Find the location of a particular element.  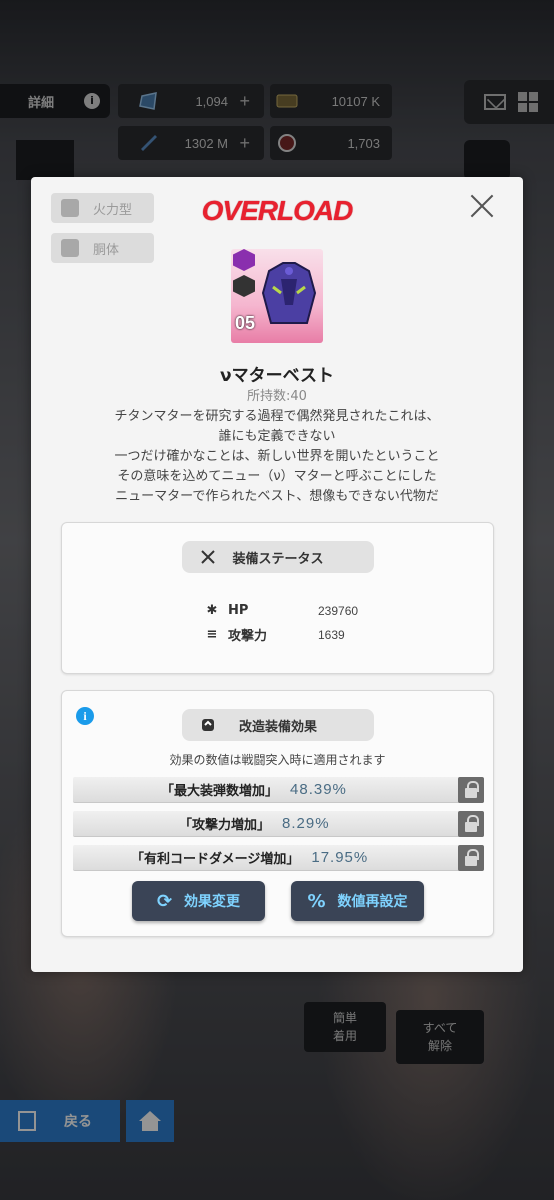

status-title: 装備ステータス is located at coordinates (278, 559).